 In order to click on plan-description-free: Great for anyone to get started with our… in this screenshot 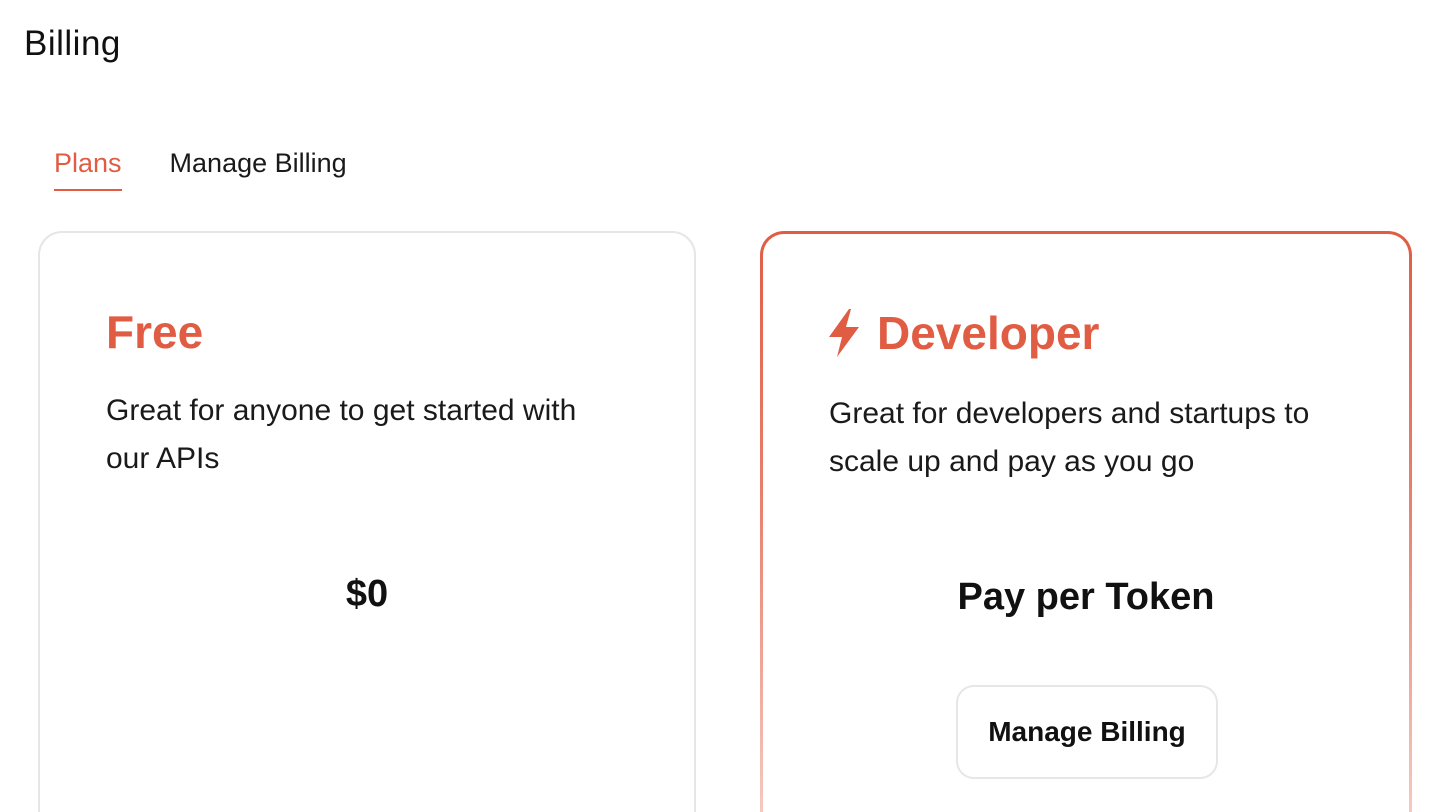, I will do `click(341, 434)`.